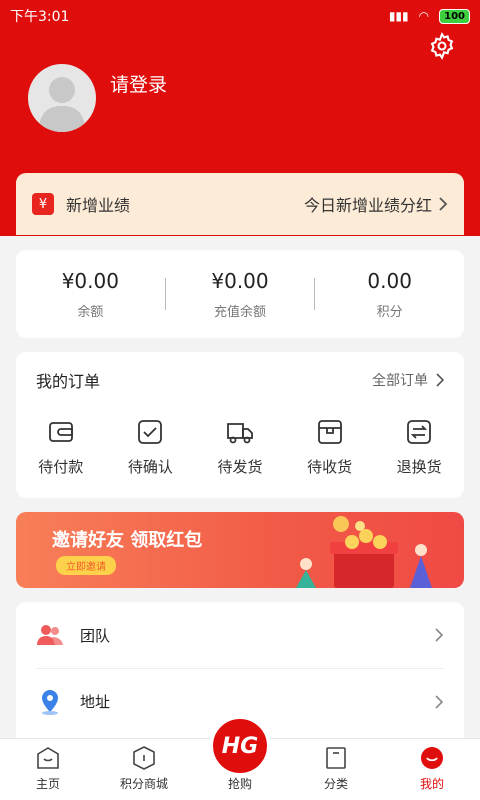 This screenshot has width=480, height=800. What do you see at coordinates (50, 702) in the screenshot?
I see `location-icon` at bounding box center [50, 702].